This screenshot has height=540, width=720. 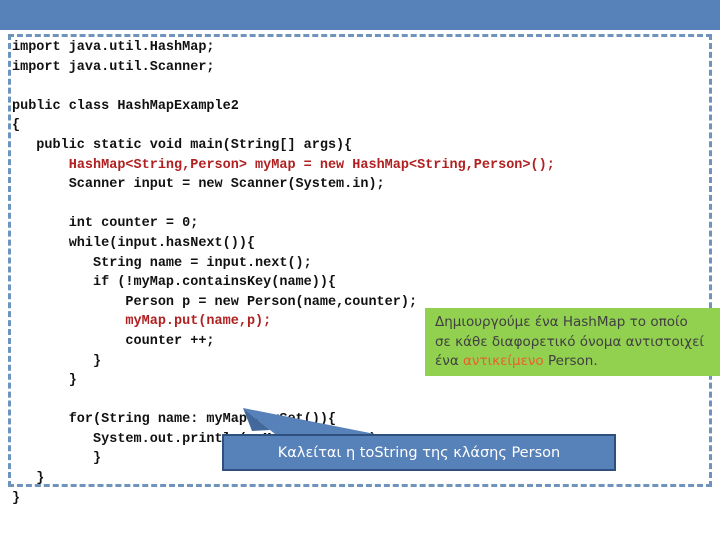 What do you see at coordinates (362, 48) in the screenshot?
I see `code-line: import java.util.HashMap;` at bounding box center [362, 48].